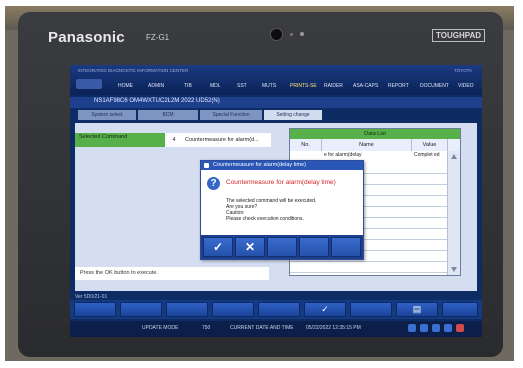 The image size is (523, 368). What do you see at coordinates (218, 247) in the screenshot?
I see `ok-button: ✓` at bounding box center [218, 247].